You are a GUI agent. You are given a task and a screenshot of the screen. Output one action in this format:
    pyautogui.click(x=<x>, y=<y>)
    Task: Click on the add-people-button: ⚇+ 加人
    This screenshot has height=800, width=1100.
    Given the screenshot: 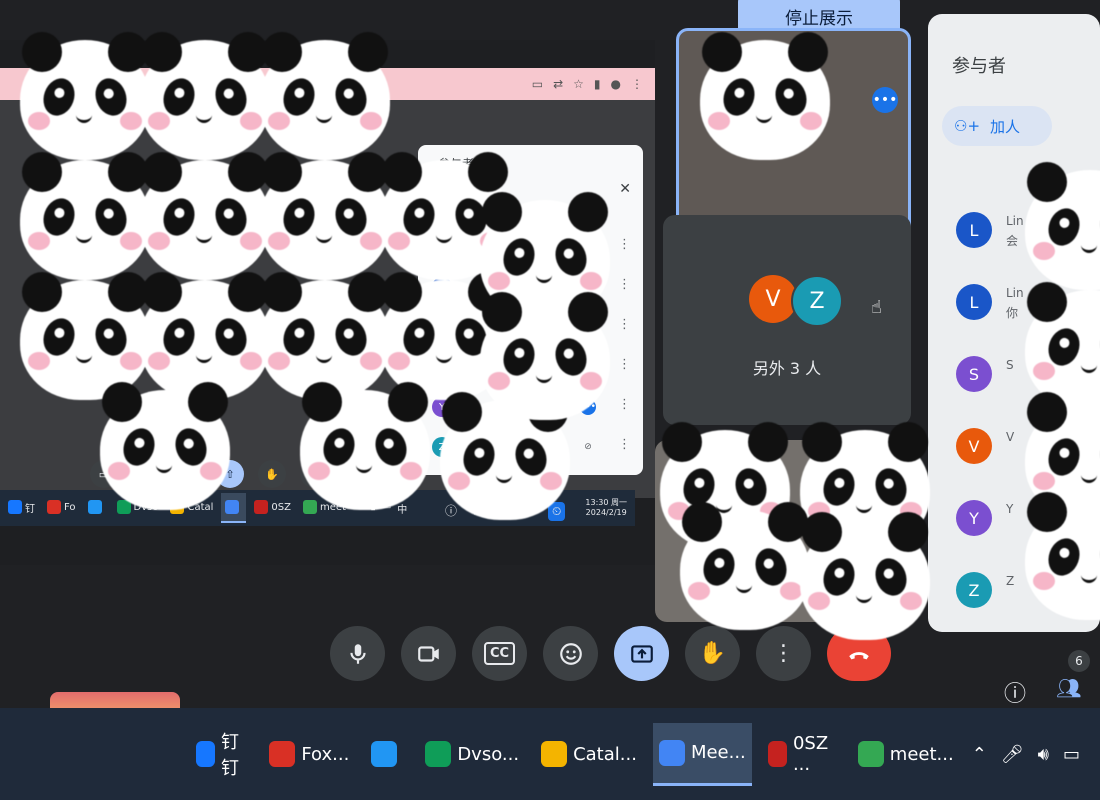 What is the action you would take?
    pyautogui.click(x=997, y=126)
    